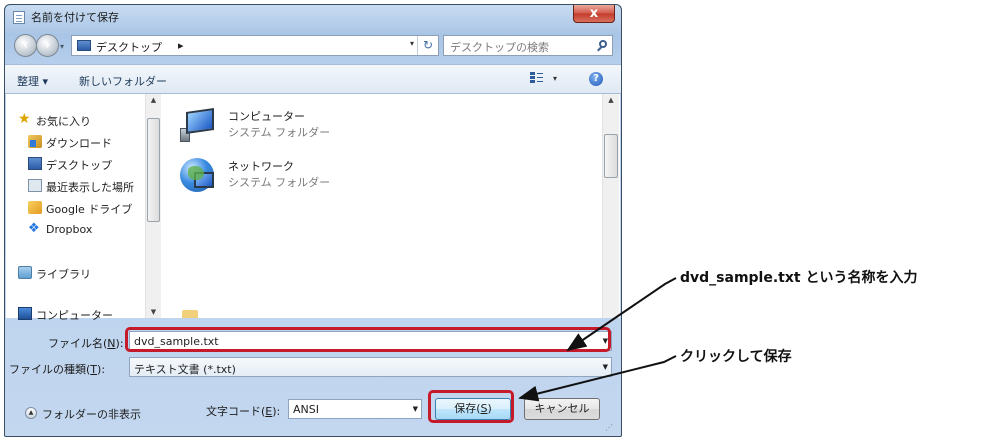 This screenshot has width=1002, height=439. What do you see at coordinates (736, 357) in the screenshot?
I see `save-annotation: クリックして保存` at bounding box center [736, 357].